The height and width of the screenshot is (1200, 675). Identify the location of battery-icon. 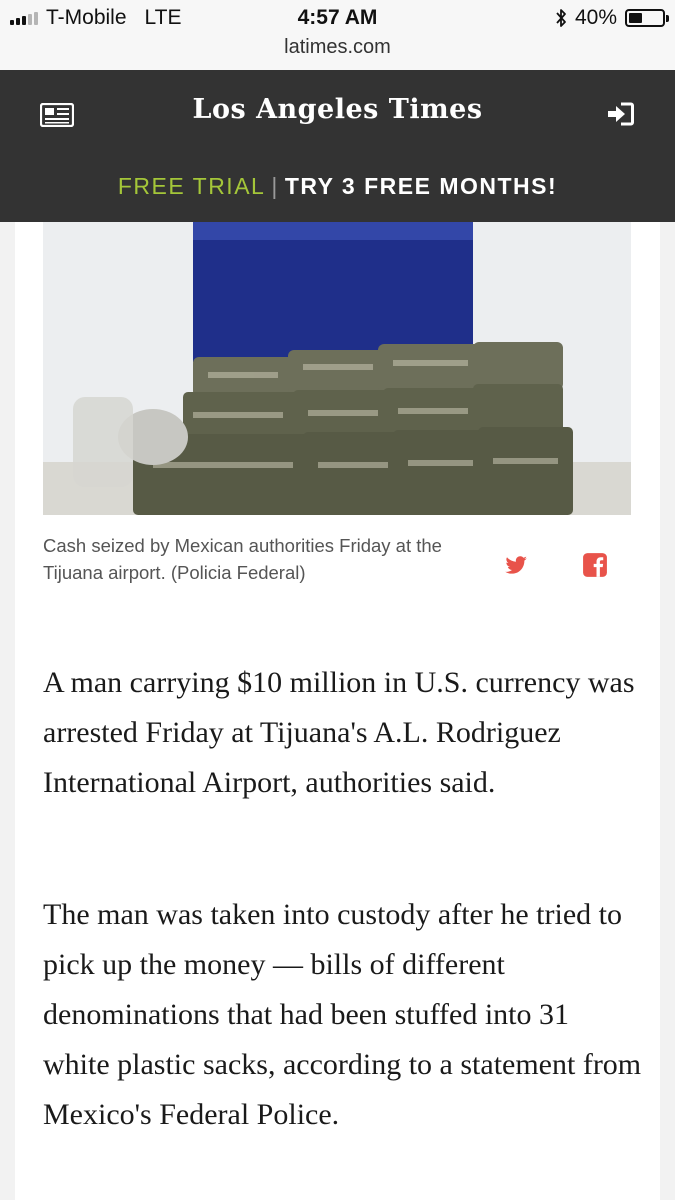
(647, 18).